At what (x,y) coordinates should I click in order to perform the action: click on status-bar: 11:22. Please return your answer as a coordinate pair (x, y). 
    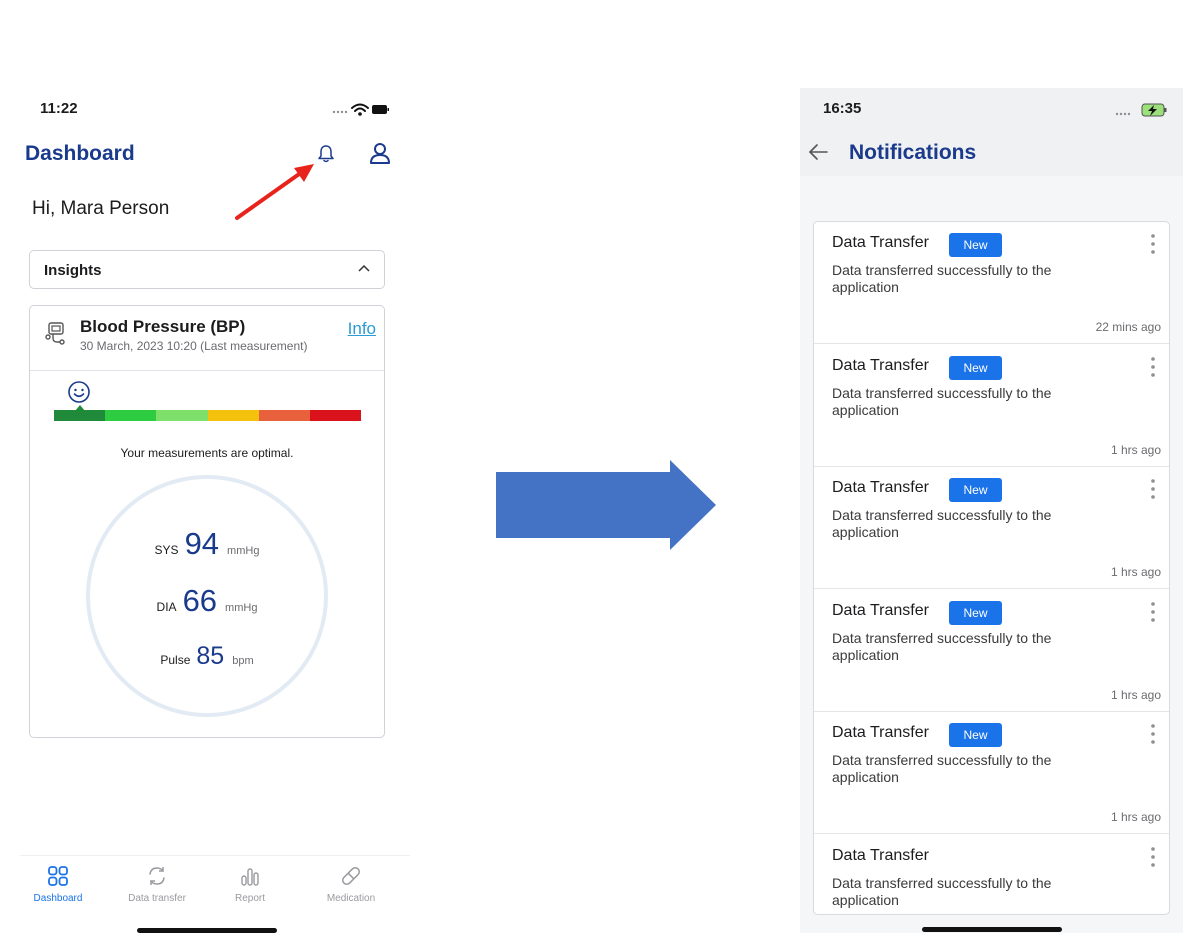
    Looking at the image, I should click on (215, 110).